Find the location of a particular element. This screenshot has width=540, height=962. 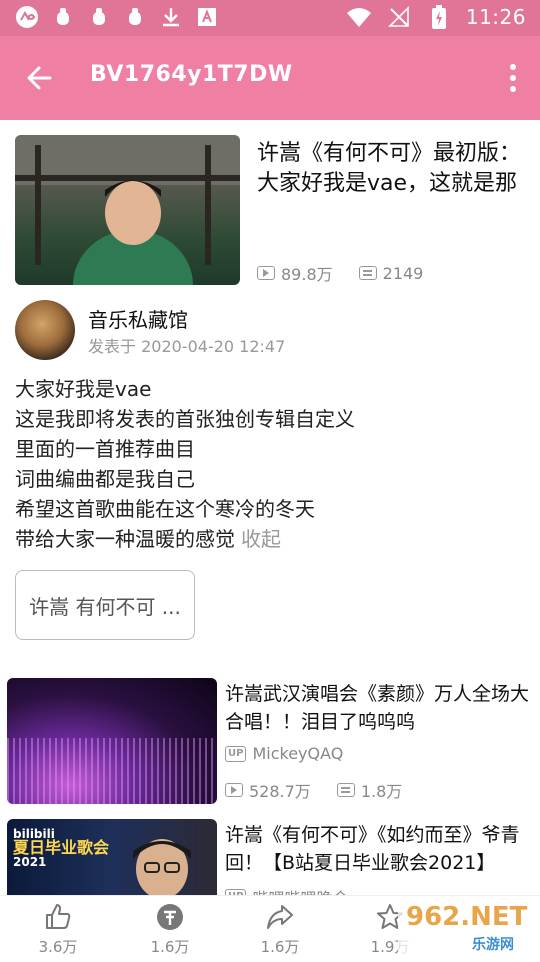

status-bar: 11:26 is located at coordinates (270, 18).